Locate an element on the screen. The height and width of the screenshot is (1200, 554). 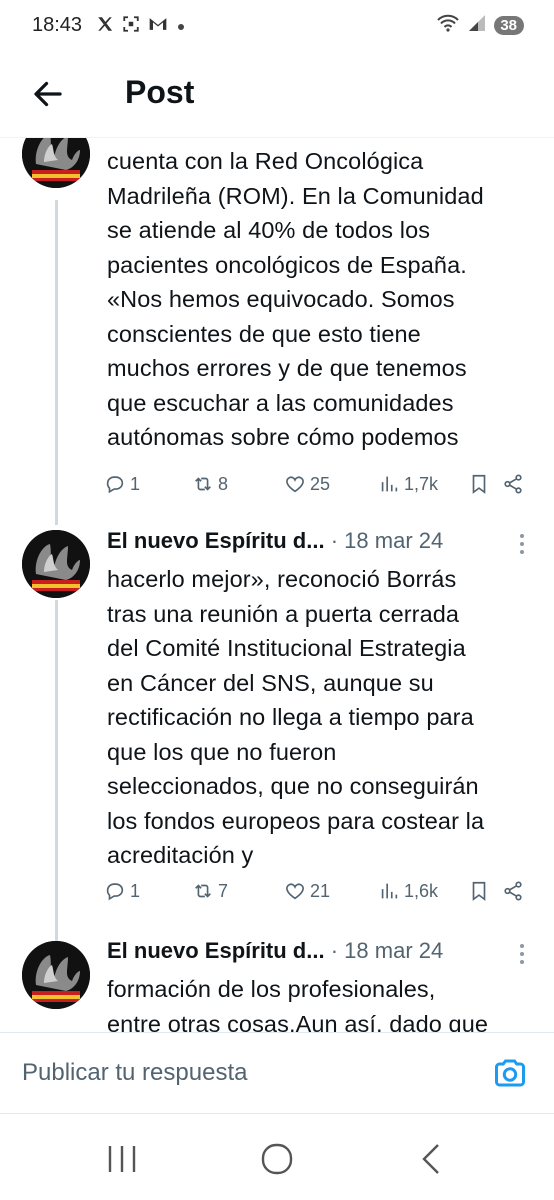
battery-level: 38 is located at coordinates (508, 25).